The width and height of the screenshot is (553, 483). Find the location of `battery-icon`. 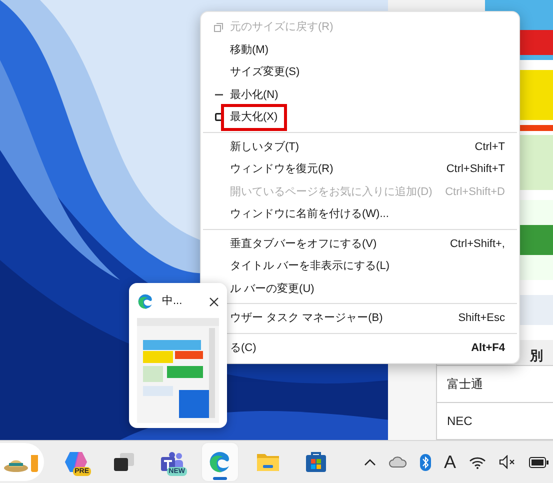

battery-icon is located at coordinates (539, 462).